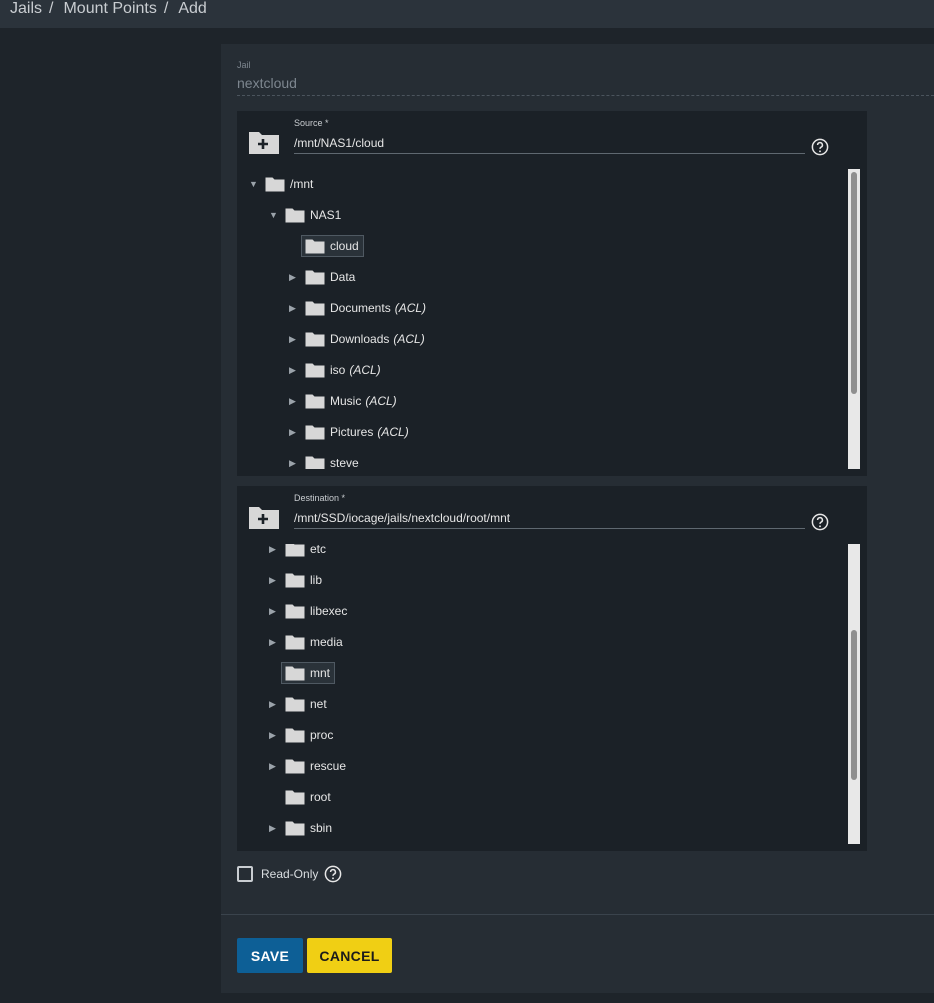 Image resolution: width=934 pixels, height=1003 pixels. What do you see at coordinates (326, 215) in the screenshot?
I see `tree-node-label: NAS1` at bounding box center [326, 215].